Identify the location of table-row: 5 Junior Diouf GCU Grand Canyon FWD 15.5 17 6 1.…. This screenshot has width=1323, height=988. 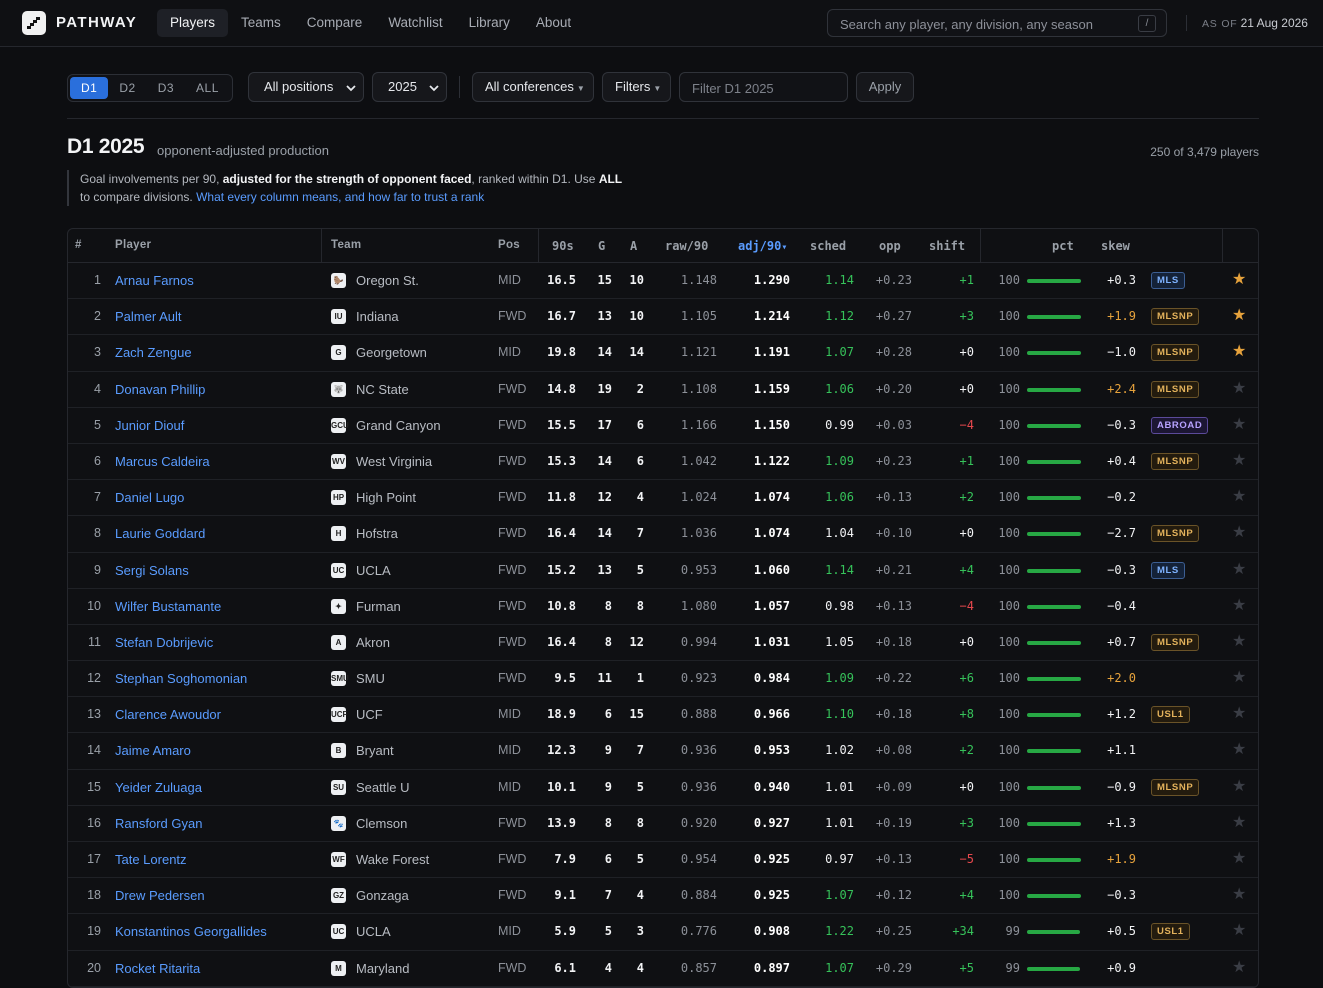
(663, 426).